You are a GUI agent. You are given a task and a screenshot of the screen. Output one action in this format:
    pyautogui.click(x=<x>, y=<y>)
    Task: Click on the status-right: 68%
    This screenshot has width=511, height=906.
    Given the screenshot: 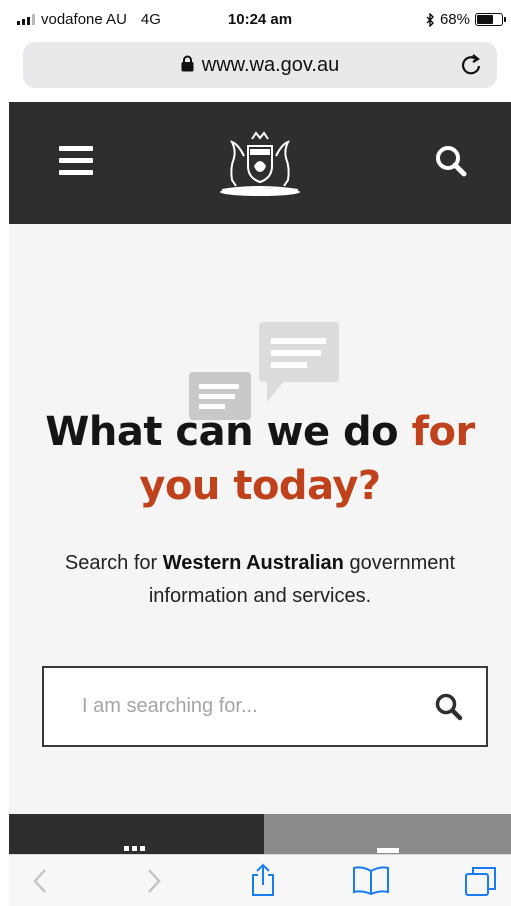 What is the action you would take?
    pyautogui.click(x=466, y=19)
    